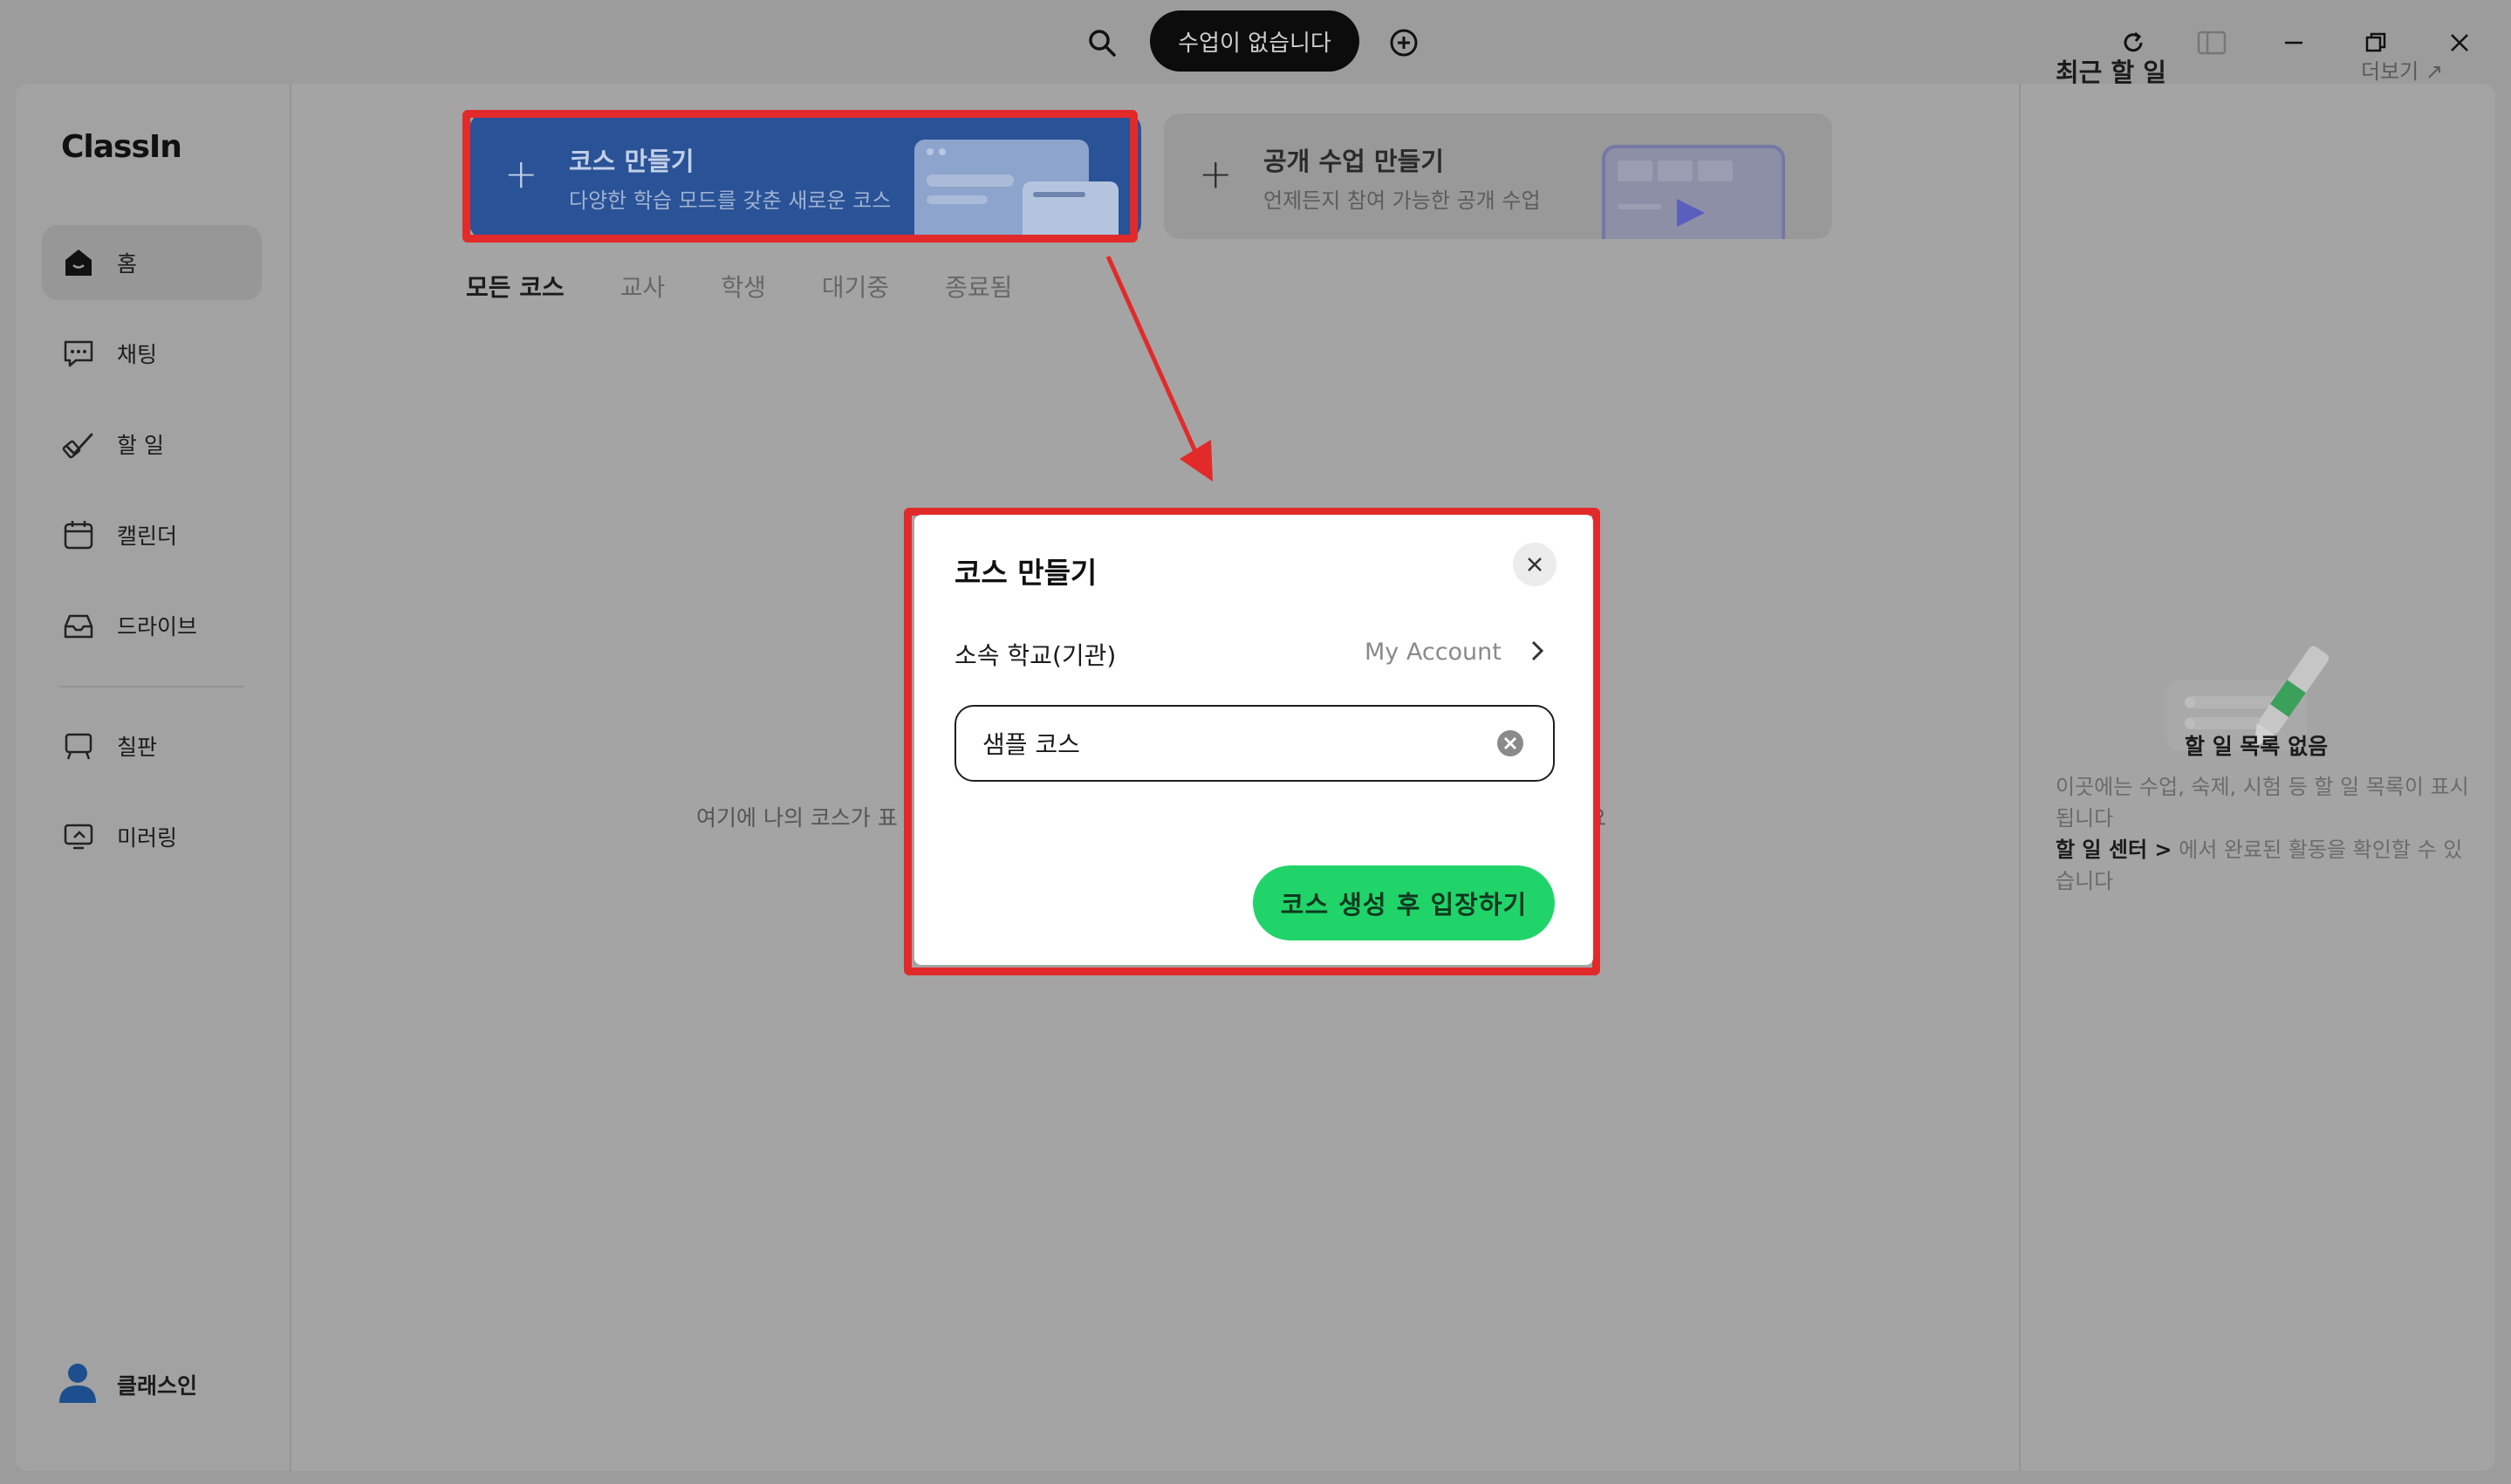 The height and width of the screenshot is (1484, 2511). I want to click on sidebar-item-label: 홈, so click(127, 264).